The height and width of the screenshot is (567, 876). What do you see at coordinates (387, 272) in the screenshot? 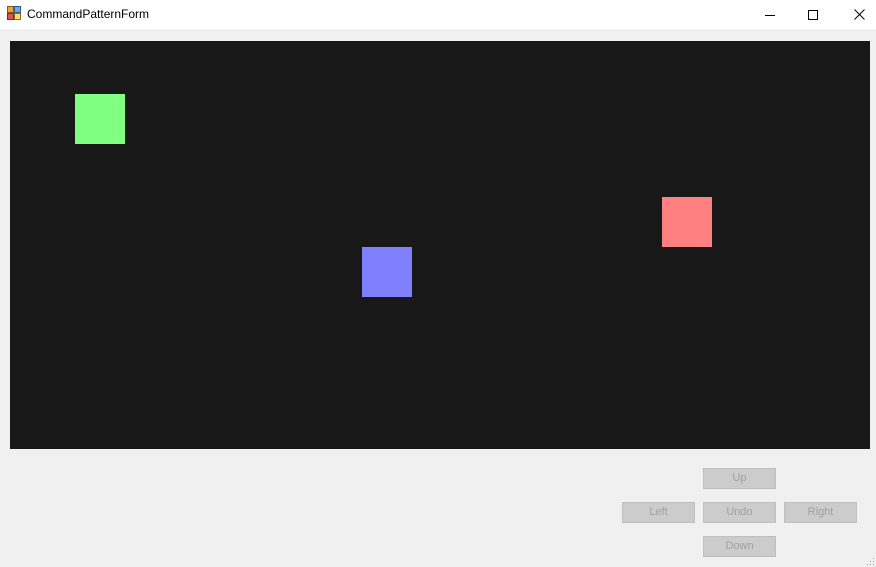
I see `blue-square` at bounding box center [387, 272].